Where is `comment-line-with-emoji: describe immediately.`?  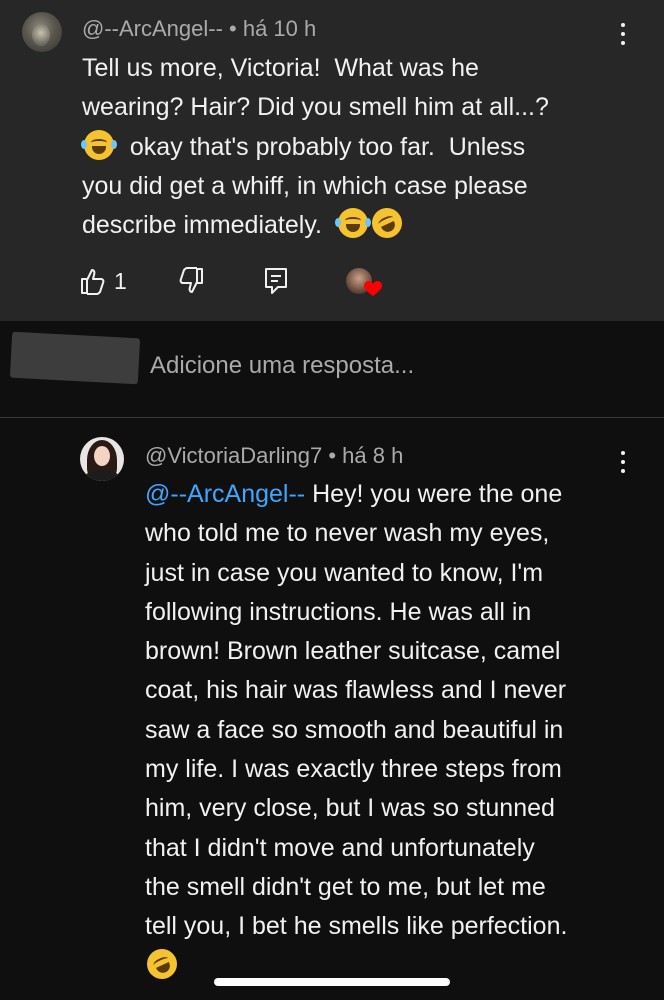
comment-line-with-emoji: describe immediately. is located at coordinates (315, 224).